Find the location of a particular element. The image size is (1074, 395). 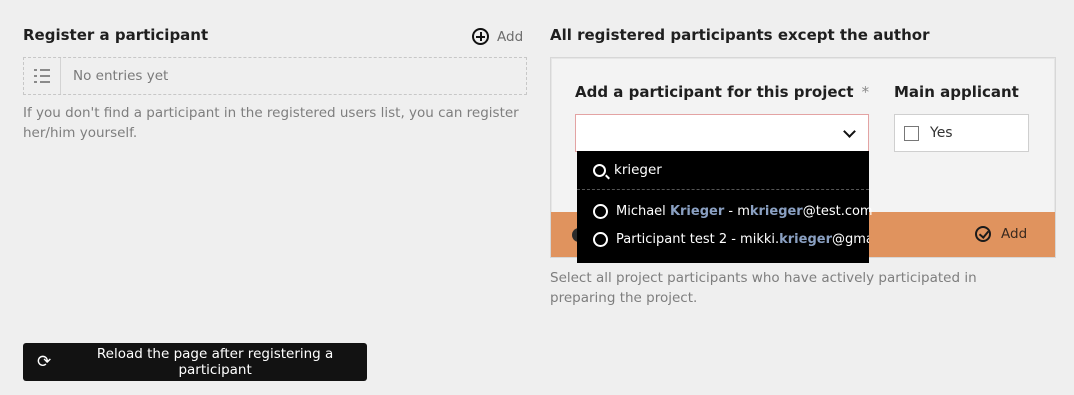

main-applicant-yes-label: Yes is located at coordinates (941, 133).